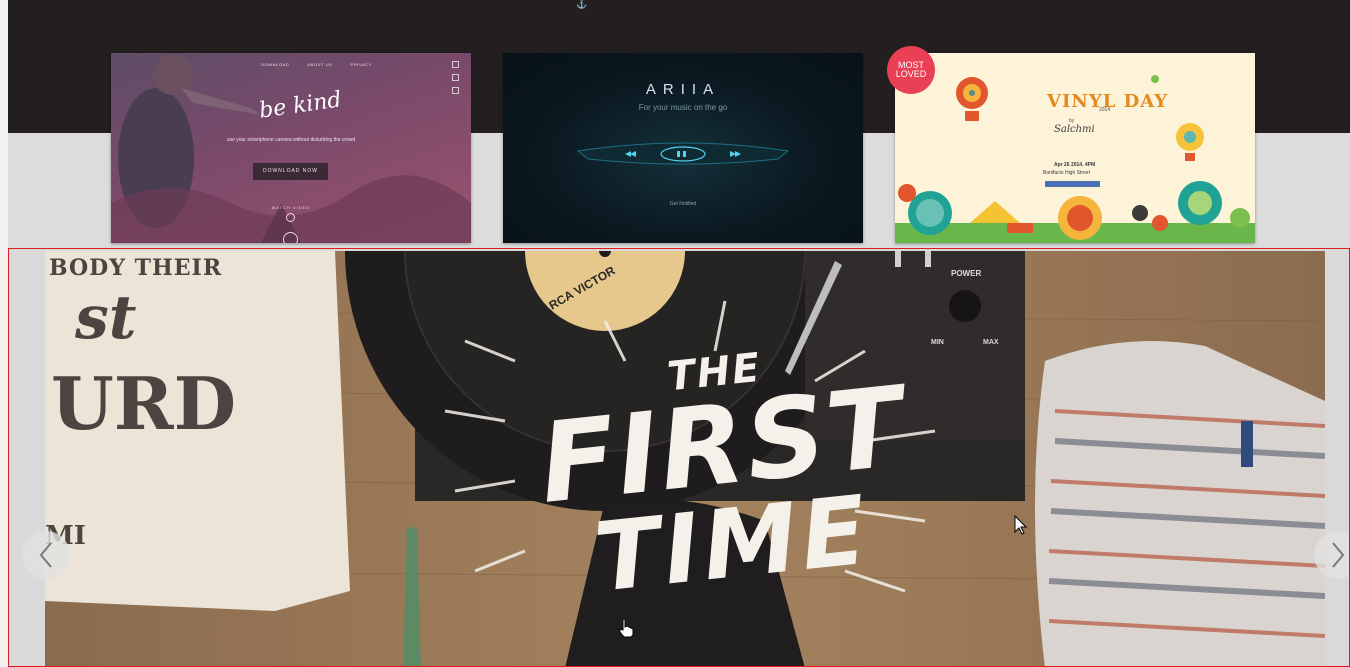  Describe the element at coordinates (1075, 165) in the screenshot. I see `card-date: Apr 26 2014, 4PM` at that location.